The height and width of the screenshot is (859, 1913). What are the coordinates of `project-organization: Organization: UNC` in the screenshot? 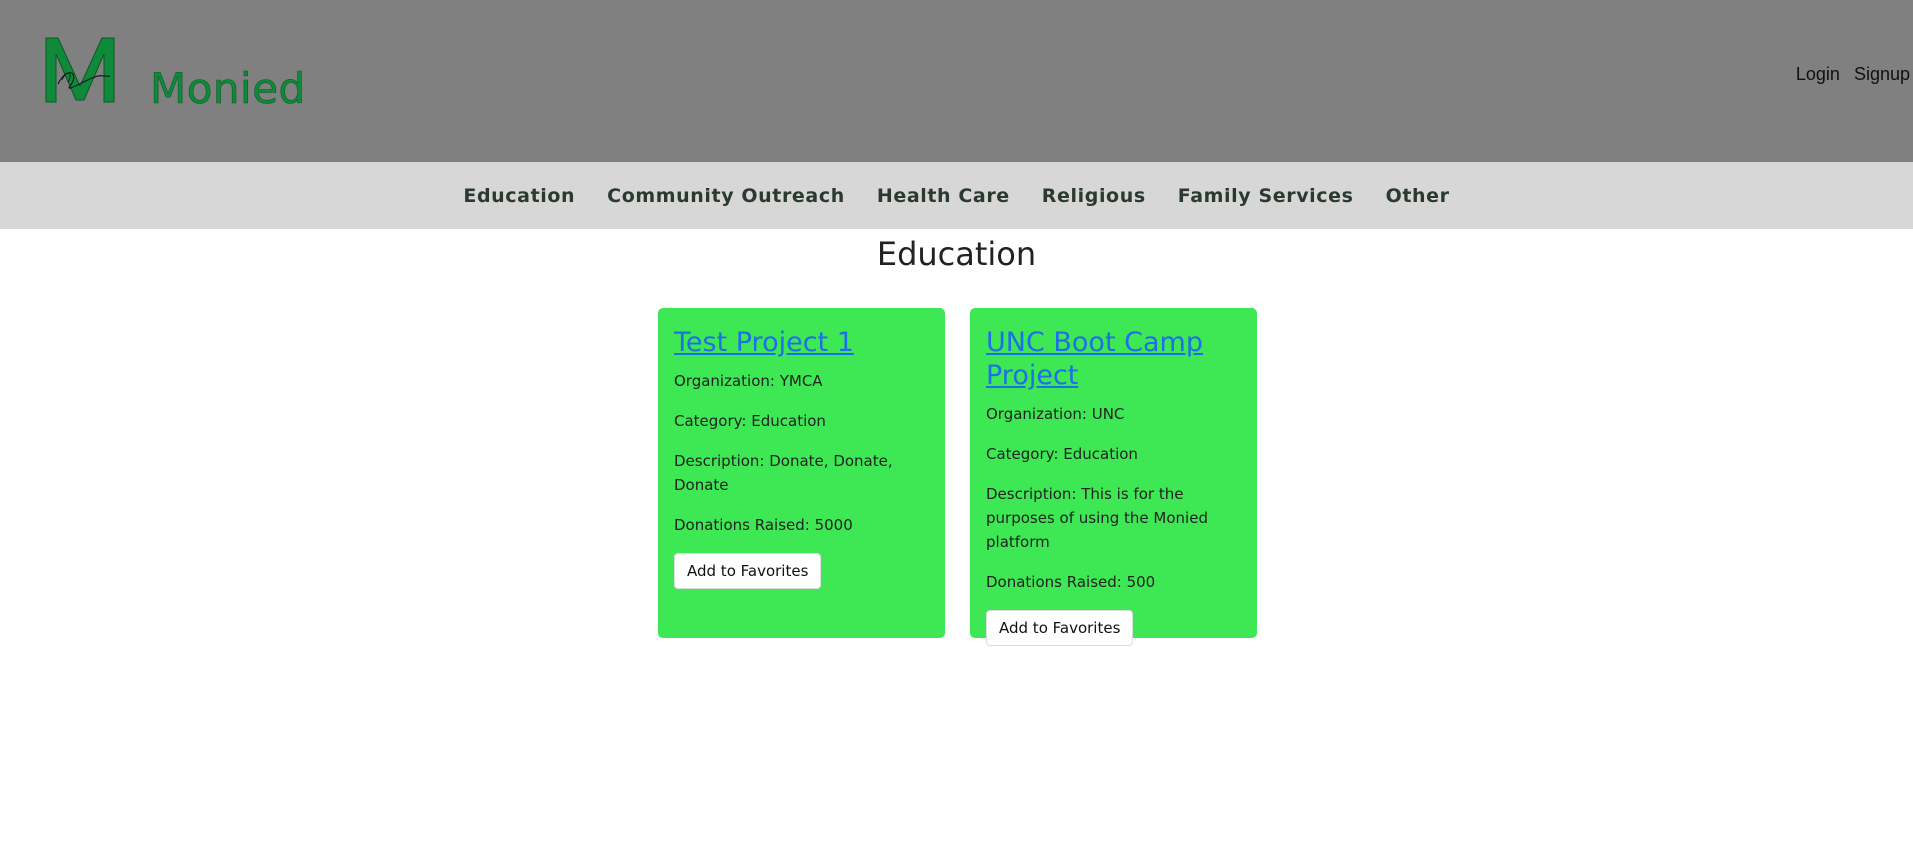 It's located at (1055, 414).